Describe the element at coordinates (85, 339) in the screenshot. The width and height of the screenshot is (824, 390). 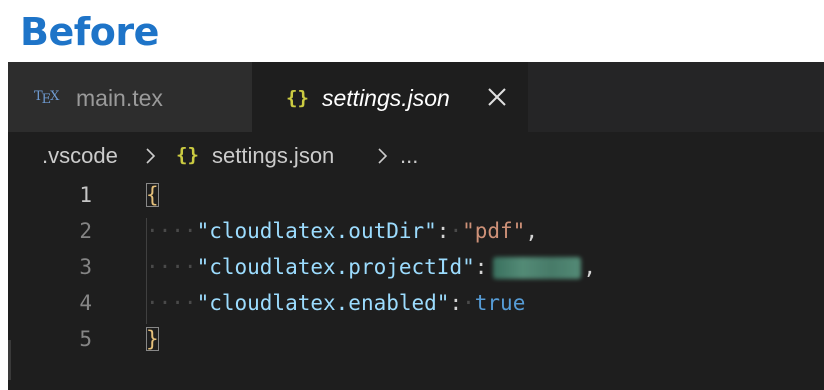
I see `line-number: 5` at that location.